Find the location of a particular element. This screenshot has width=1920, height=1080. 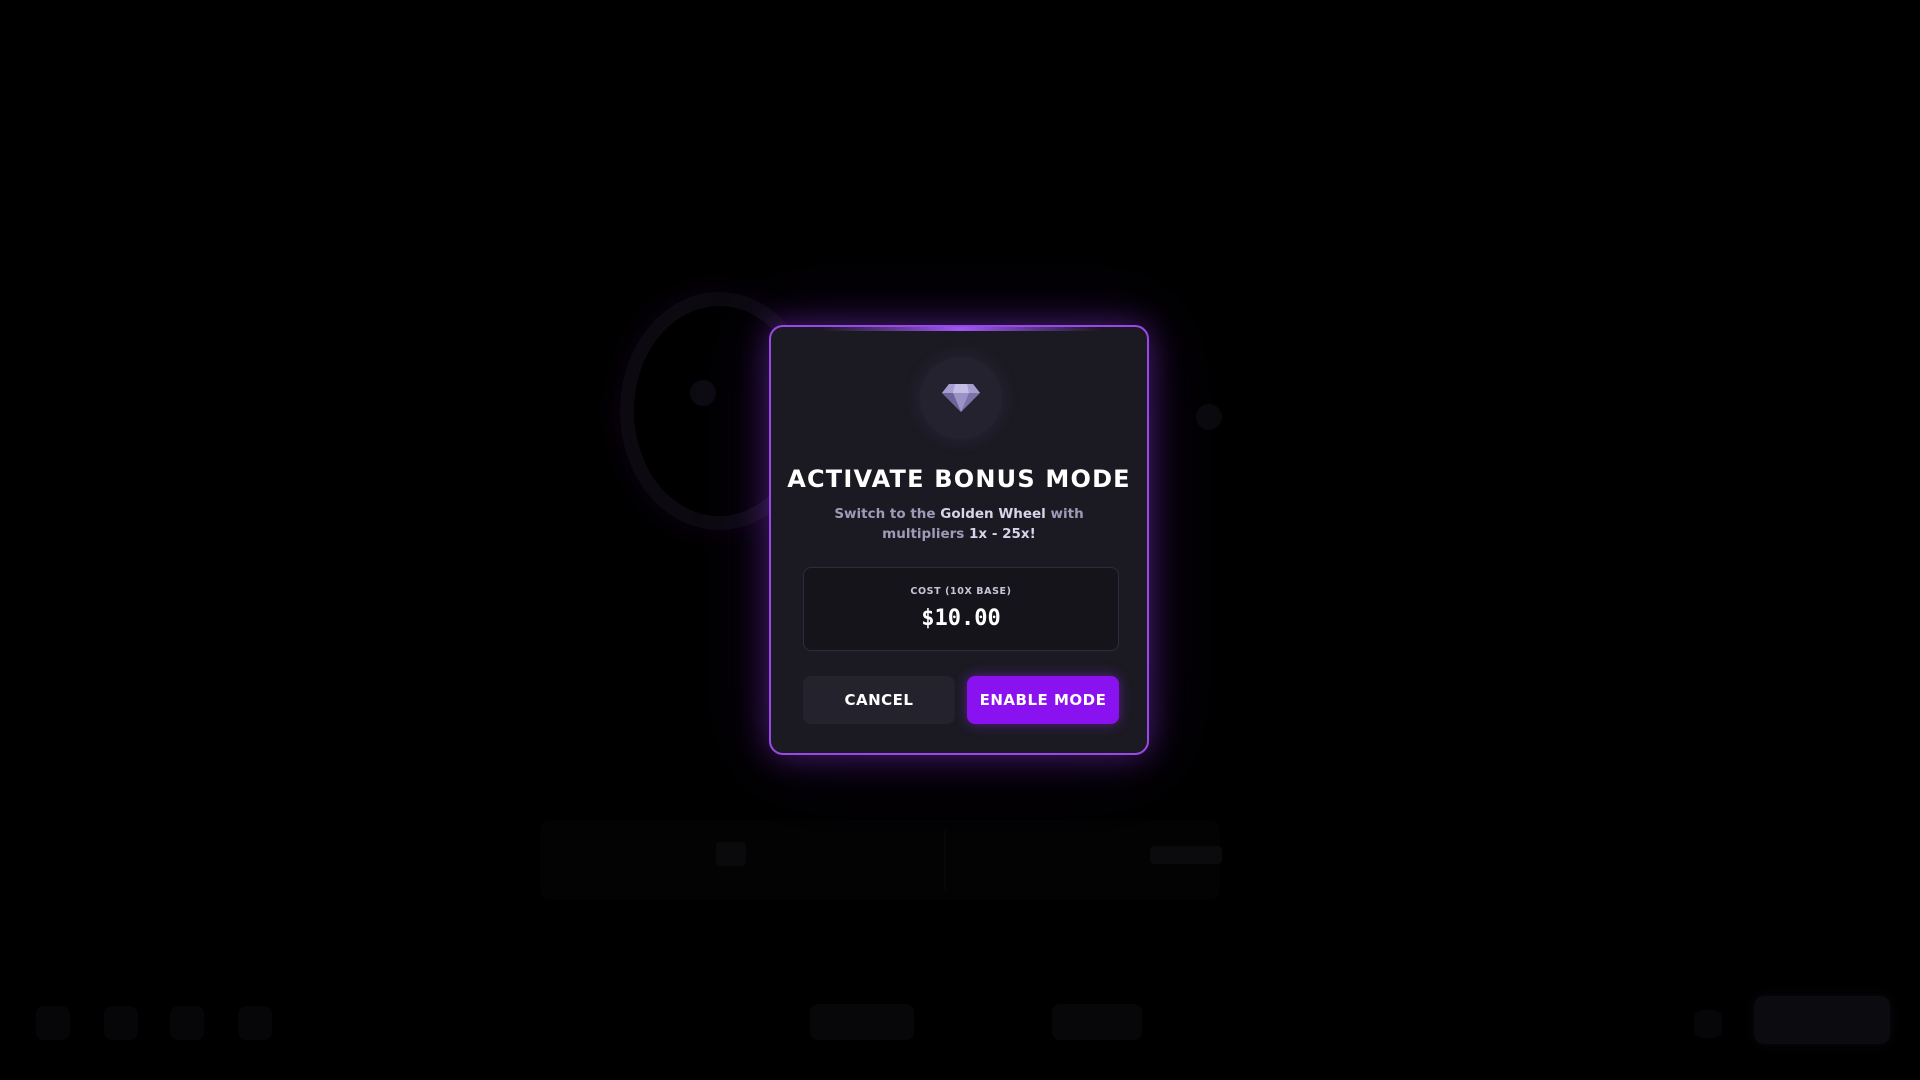

description-prefix: Switch to the is located at coordinates (887, 514).